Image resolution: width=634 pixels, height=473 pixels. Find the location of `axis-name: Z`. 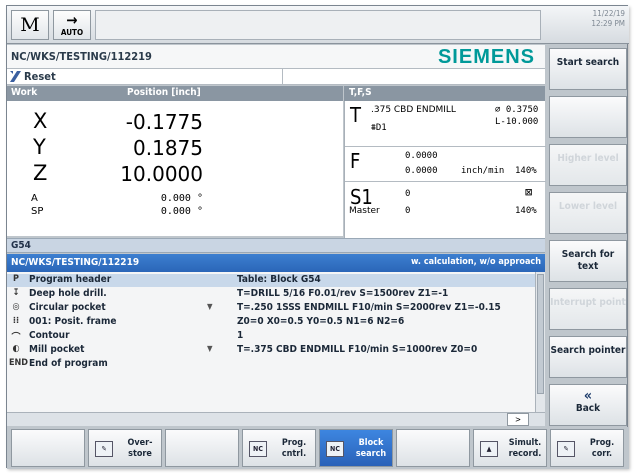

axis-name: Z is located at coordinates (40, 173).